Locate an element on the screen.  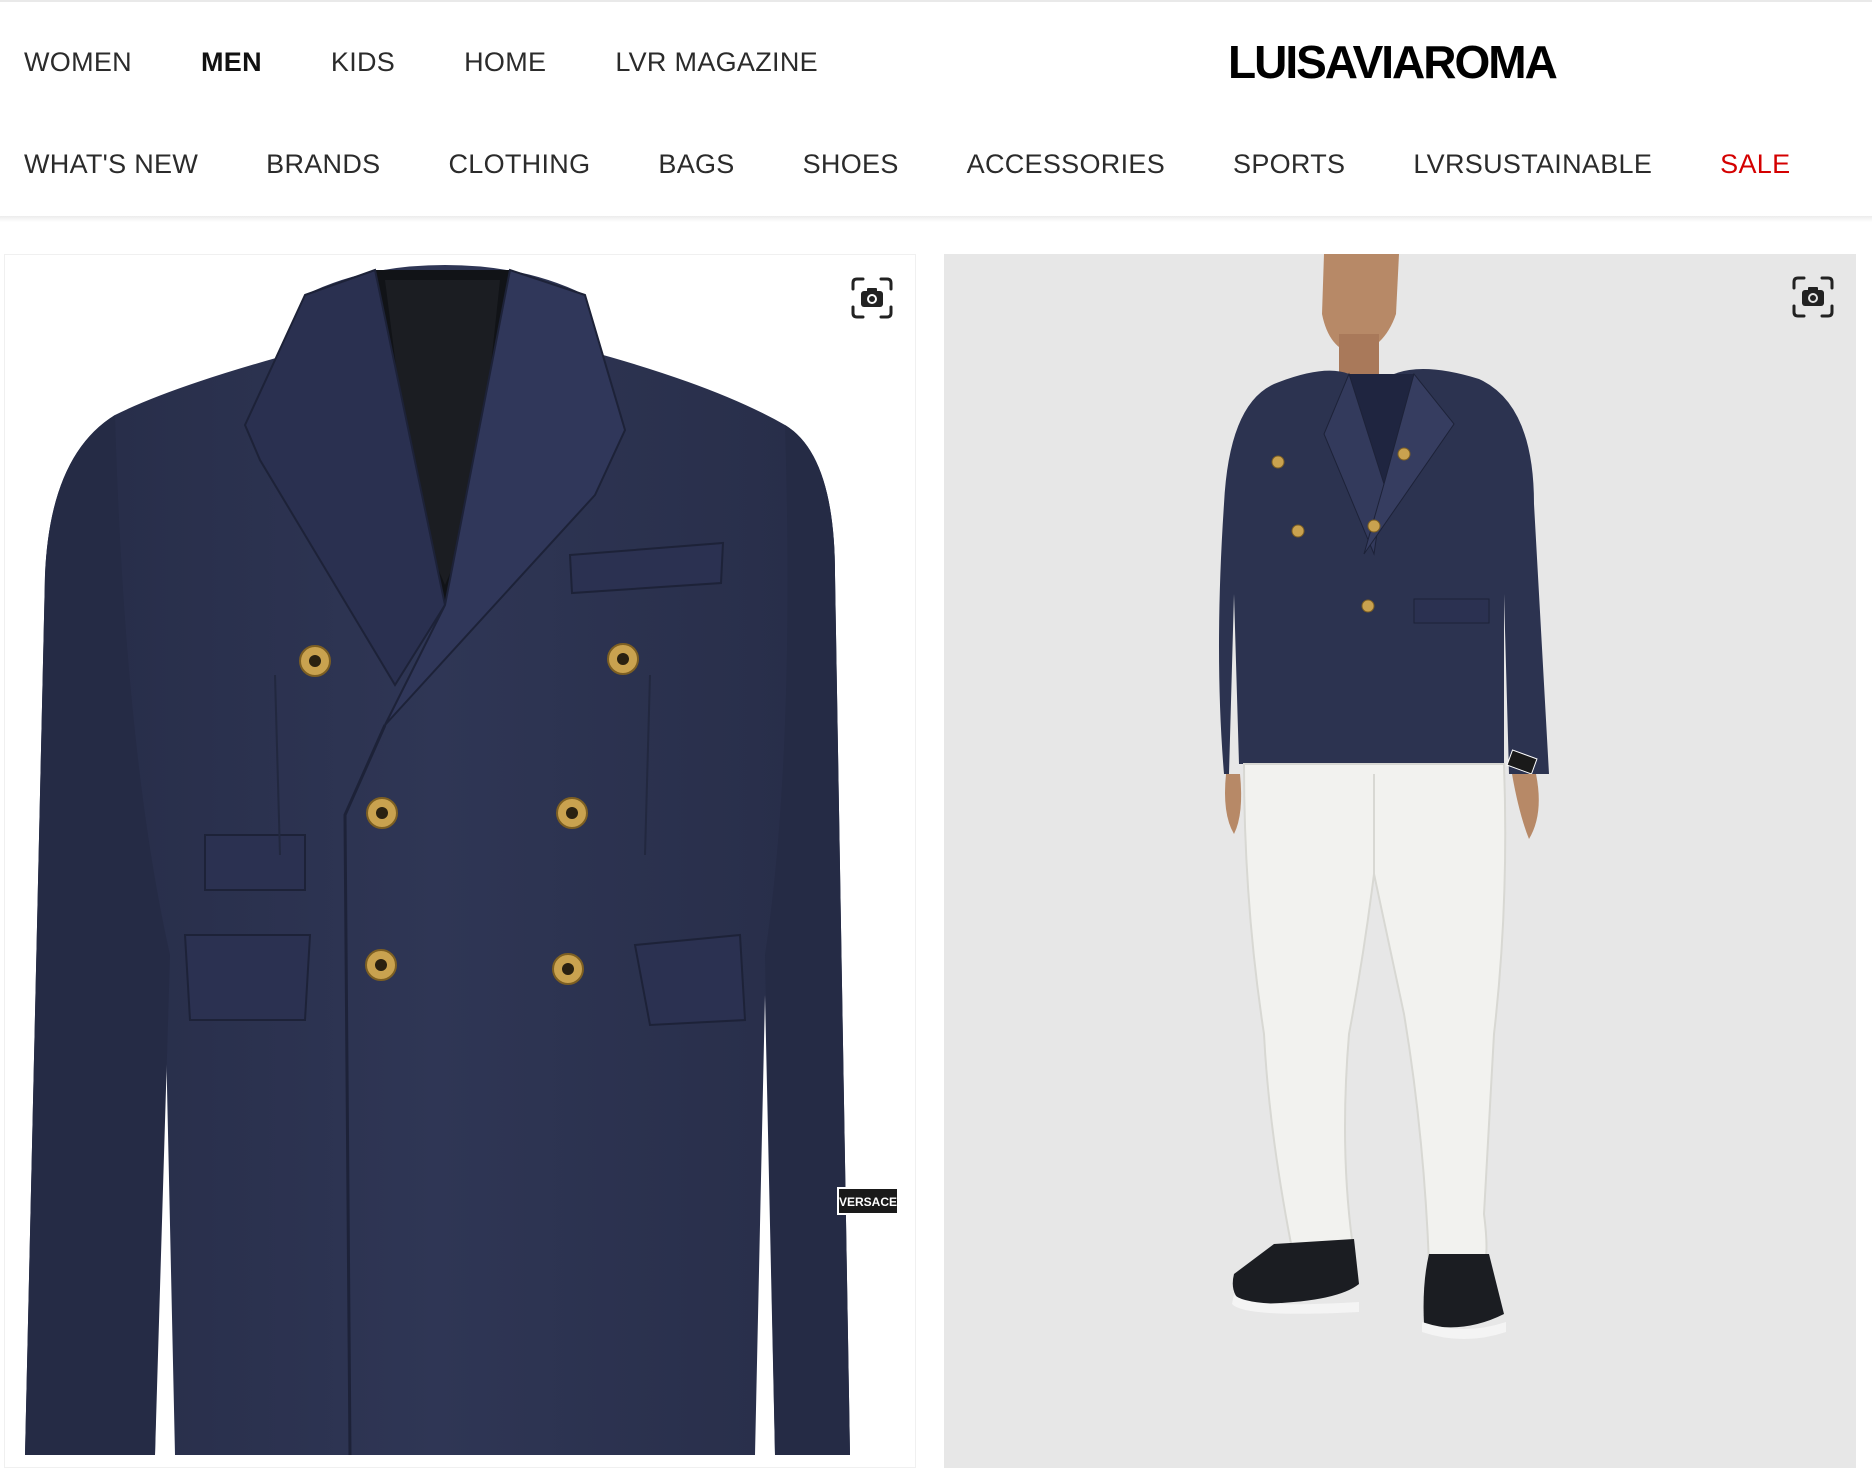
top-border is located at coordinates (936, 1).